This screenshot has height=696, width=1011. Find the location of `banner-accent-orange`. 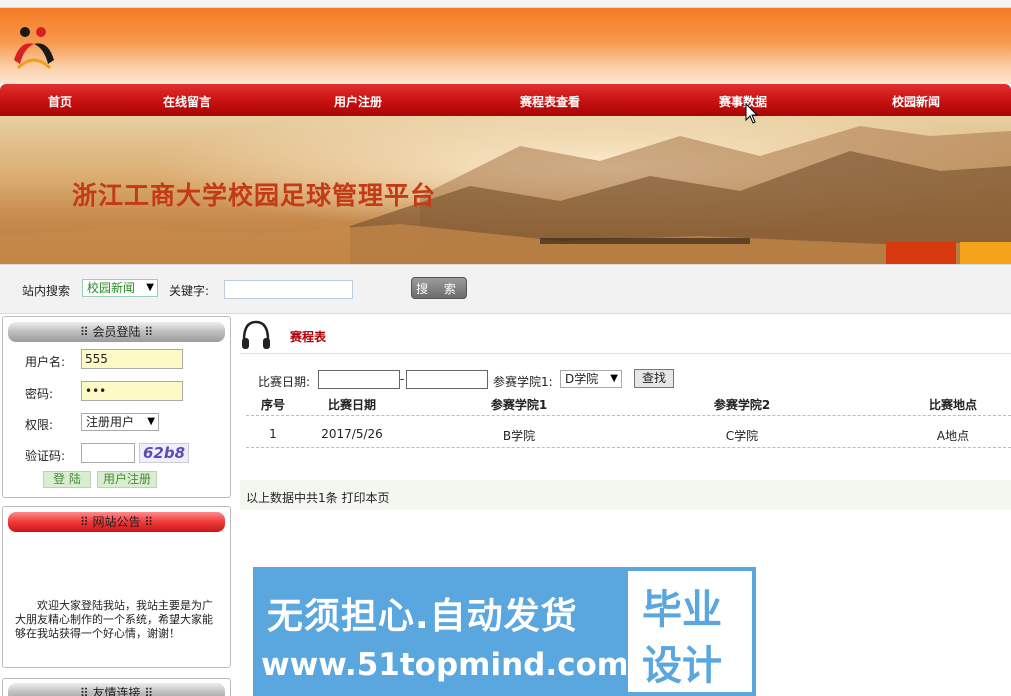

banner-accent-orange is located at coordinates (985, 253).